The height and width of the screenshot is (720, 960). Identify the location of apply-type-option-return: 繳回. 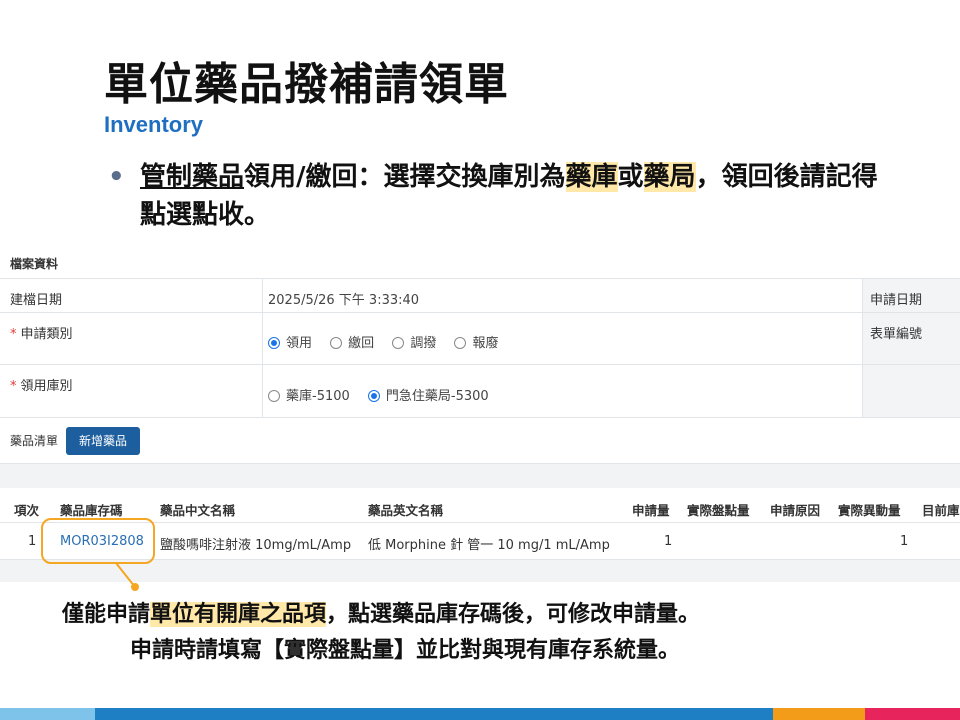
(352, 341).